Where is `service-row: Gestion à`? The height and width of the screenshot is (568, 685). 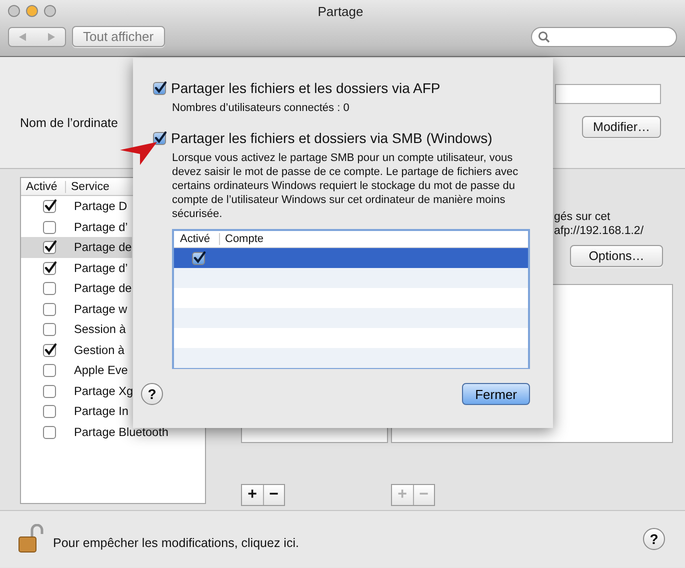 service-row: Gestion à is located at coordinates (76, 350).